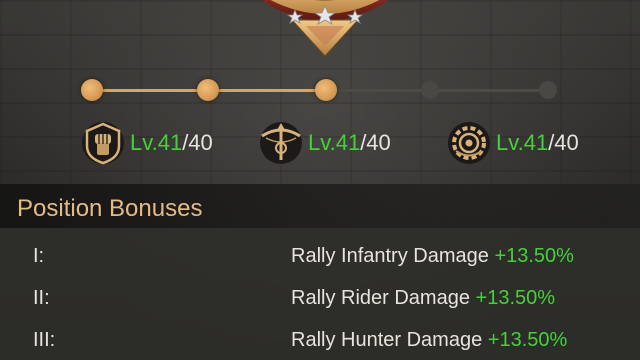  I want to click on bonus-row-3-label: Rally Hunter Damage, so click(387, 340).